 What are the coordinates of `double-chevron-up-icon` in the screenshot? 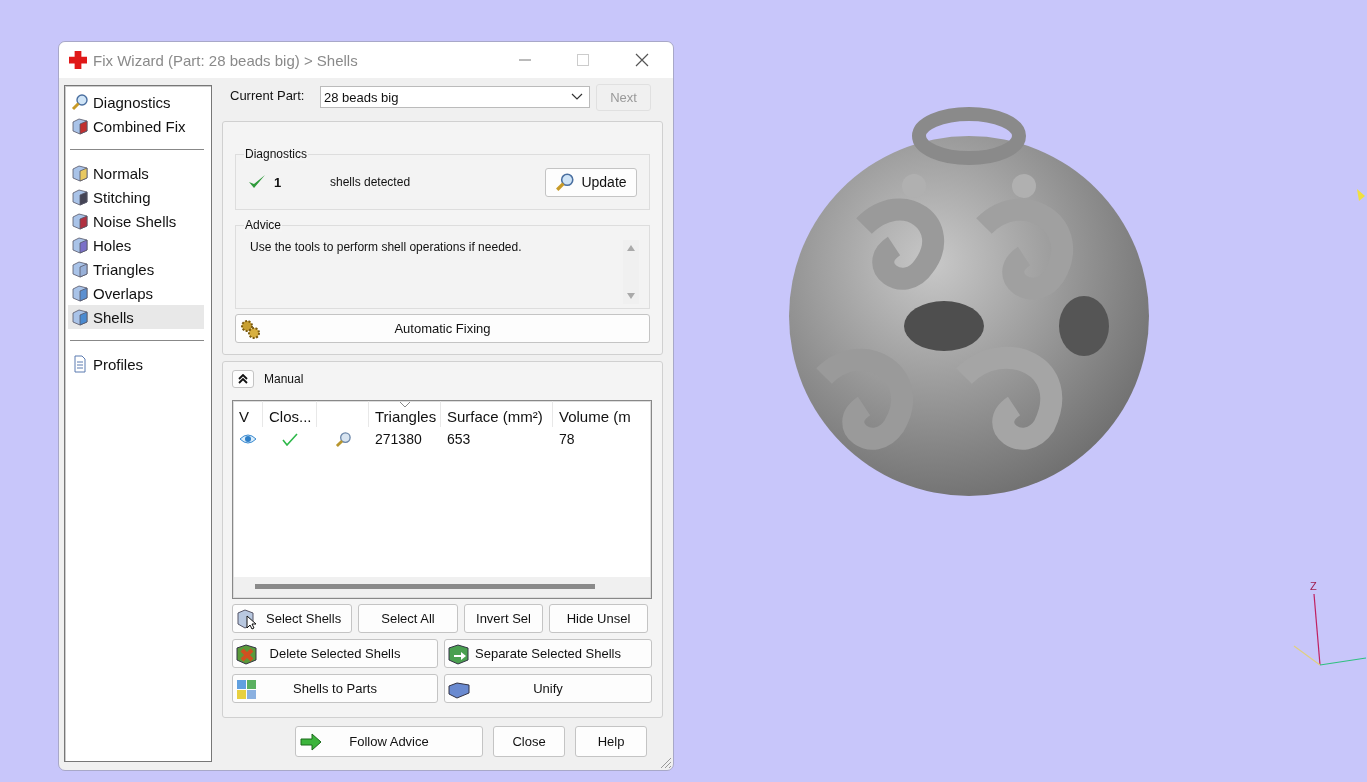 It's located at (243, 379).